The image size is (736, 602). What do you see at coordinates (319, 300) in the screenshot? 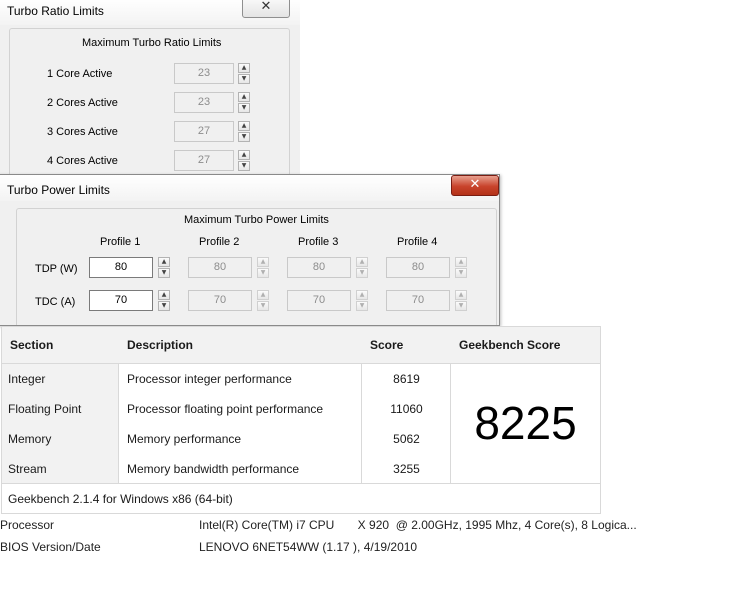
I see `tdc-profile-3-input: 70` at bounding box center [319, 300].